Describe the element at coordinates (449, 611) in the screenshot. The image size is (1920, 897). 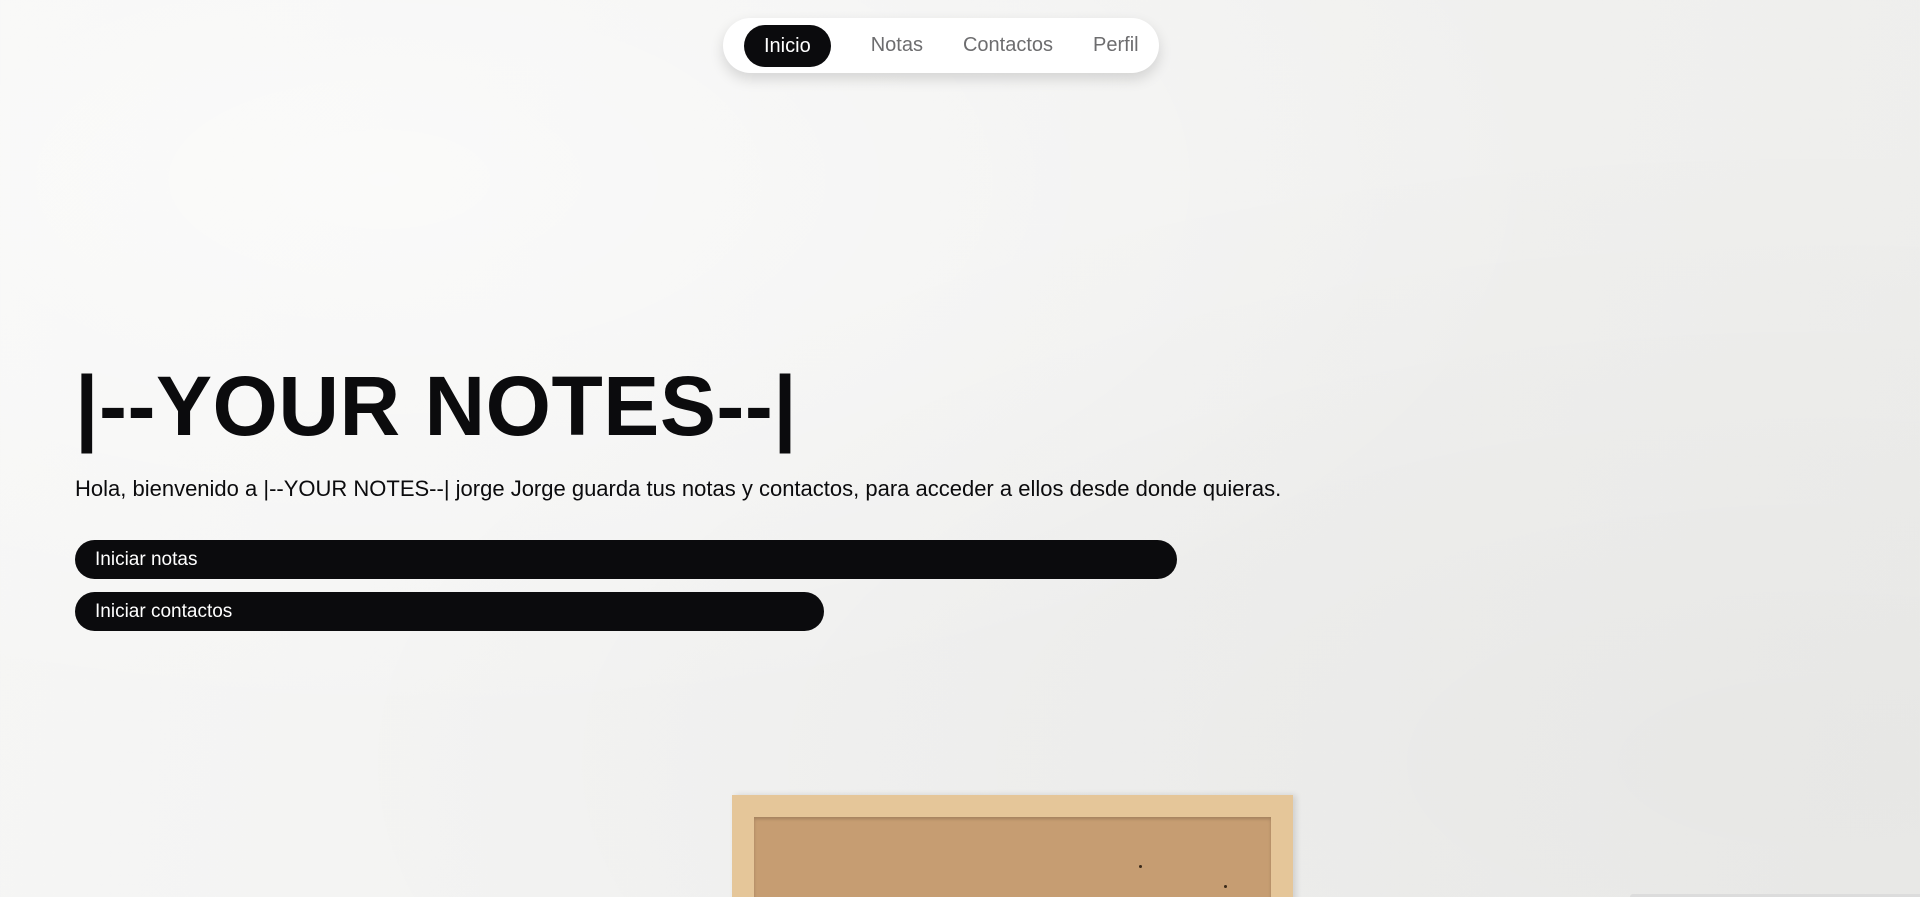
I see `start-contacts-button: Iniciar contactos` at that location.